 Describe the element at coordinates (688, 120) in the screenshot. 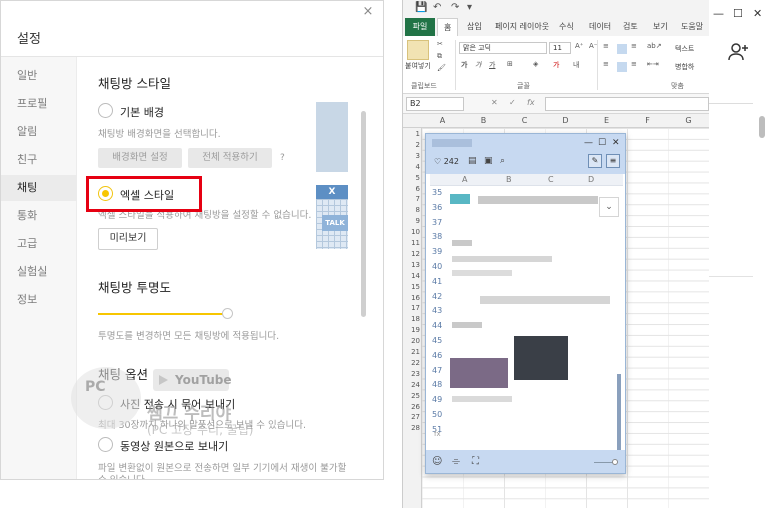

I see `col-header: G` at that location.